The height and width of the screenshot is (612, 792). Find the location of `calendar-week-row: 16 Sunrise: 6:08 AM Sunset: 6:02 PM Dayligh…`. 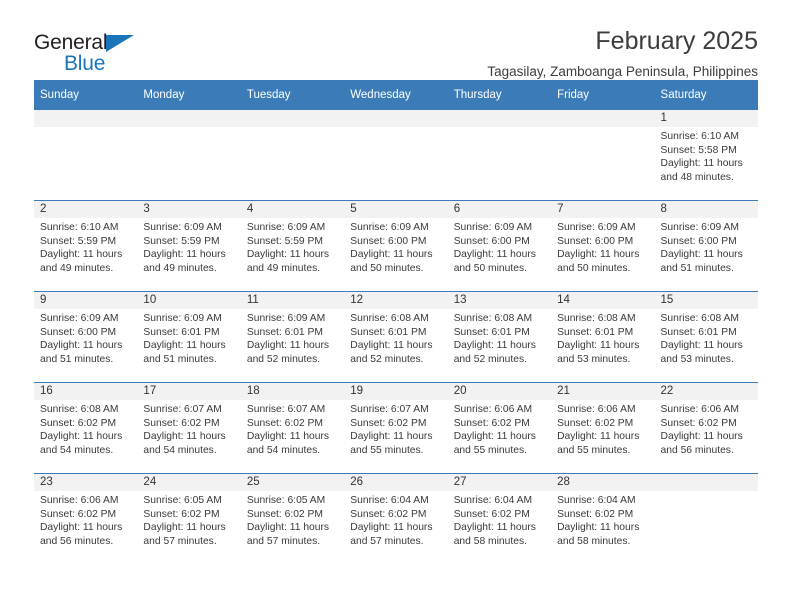

calendar-week-row: 16 Sunrise: 6:08 AM Sunset: 6:02 PM Dayligh… is located at coordinates (396, 428).